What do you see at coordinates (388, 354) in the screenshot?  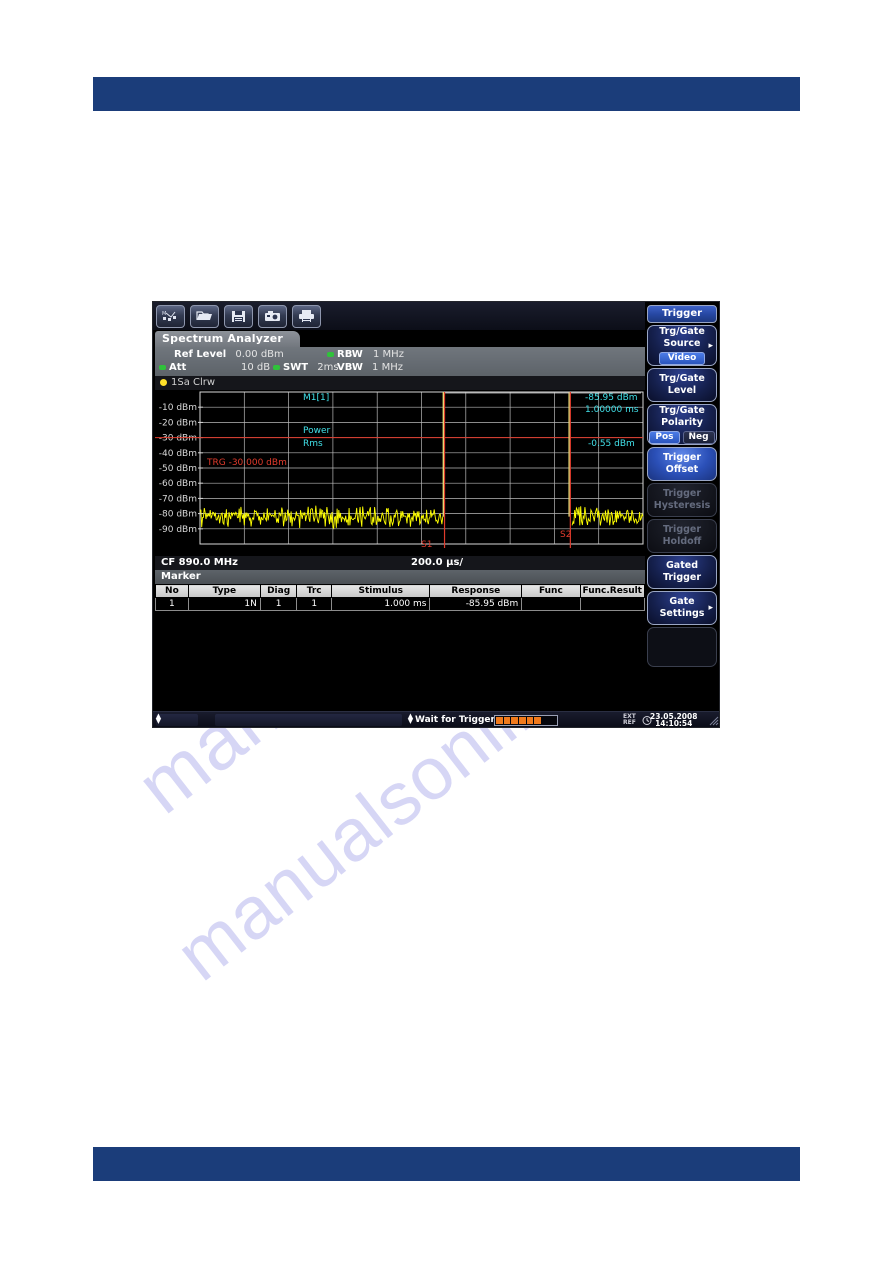 I see `rbw-value: 1 MHz` at bounding box center [388, 354].